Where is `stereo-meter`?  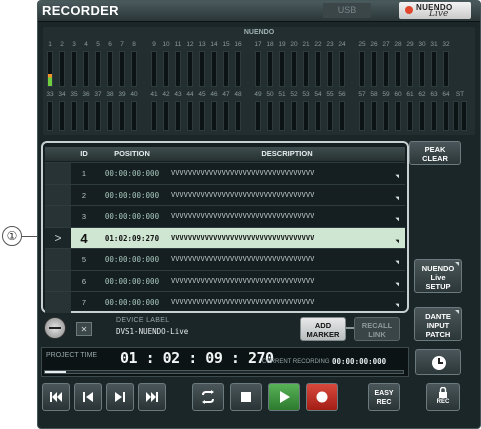
stereo-meter is located at coordinates (456, 116).